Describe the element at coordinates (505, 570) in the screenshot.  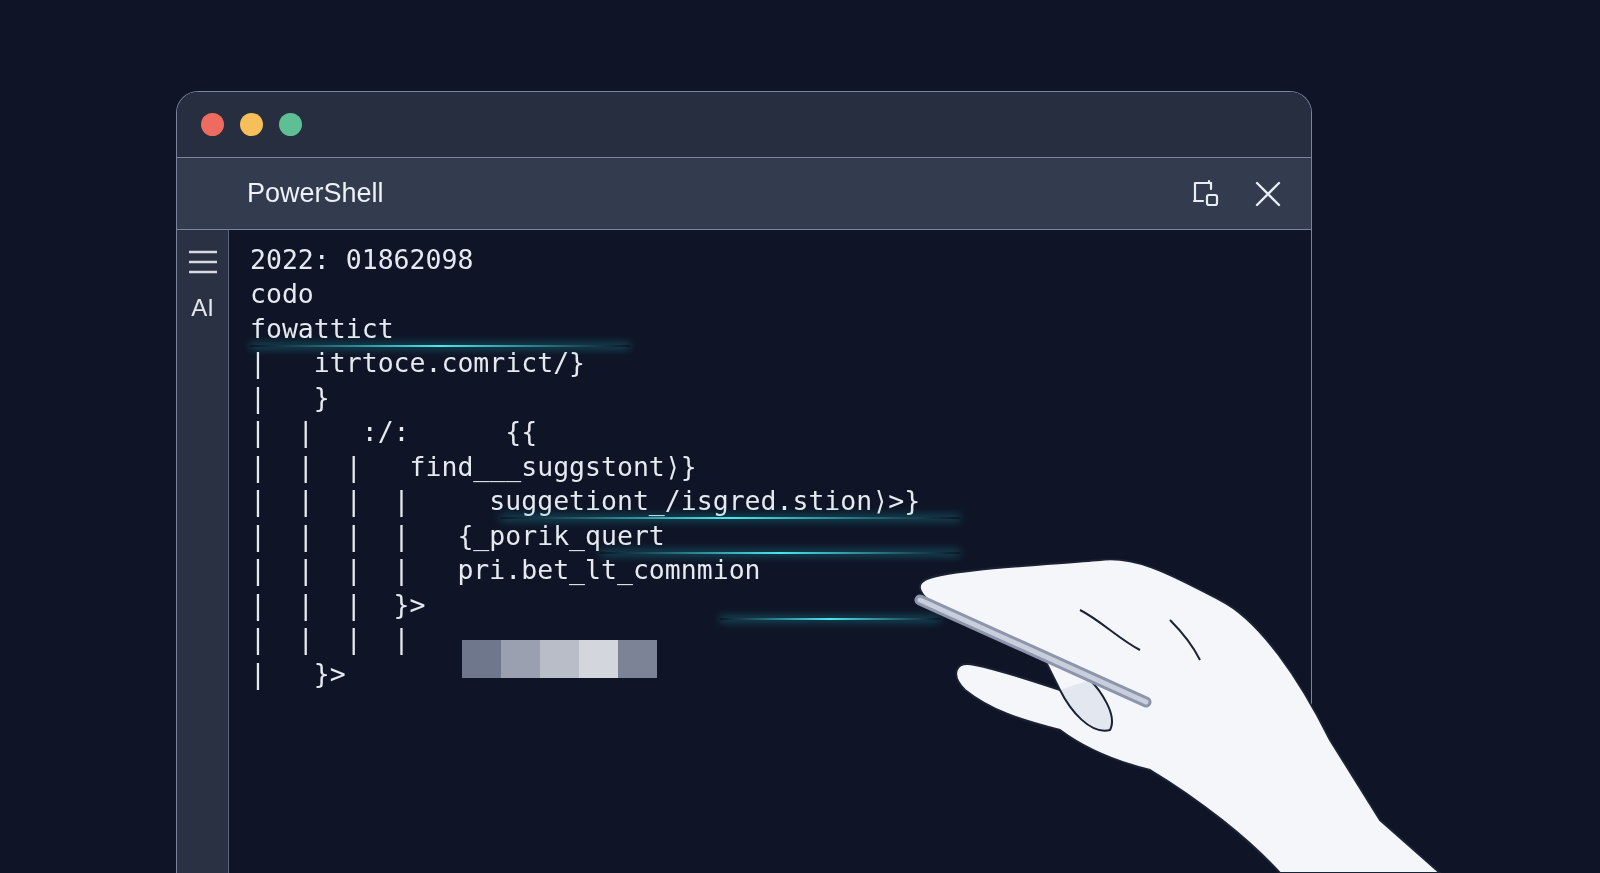
I see `code-line: | | | | pri.bet_lt_comnmion` at that location.